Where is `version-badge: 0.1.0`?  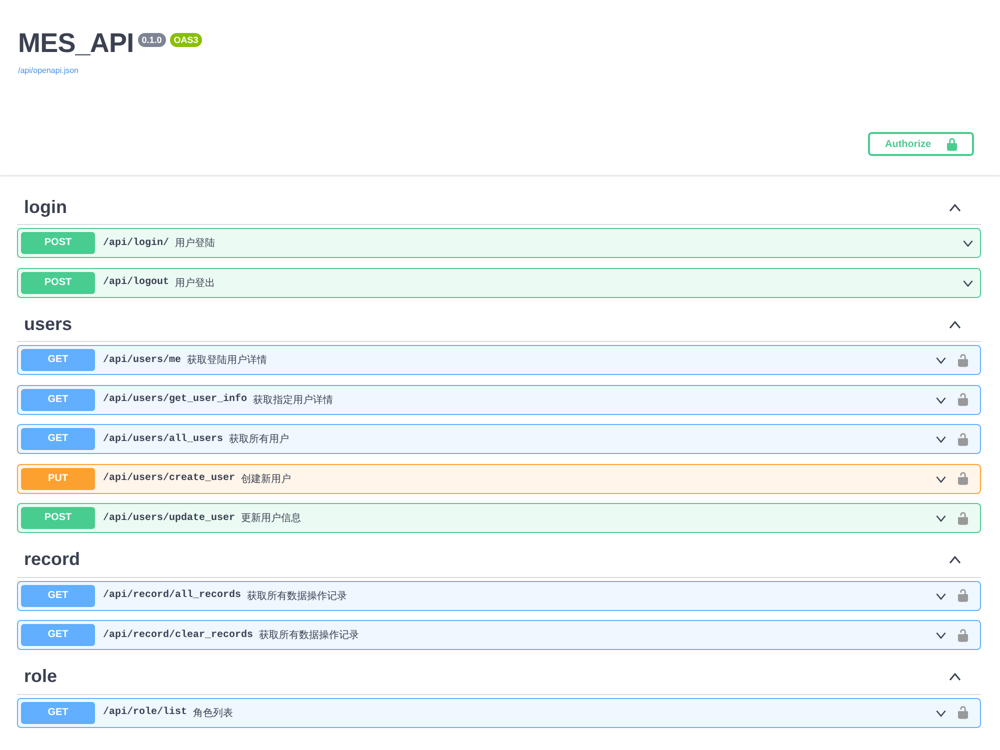 version-badge: 0.1.0 is located at coordinates (152, 40).